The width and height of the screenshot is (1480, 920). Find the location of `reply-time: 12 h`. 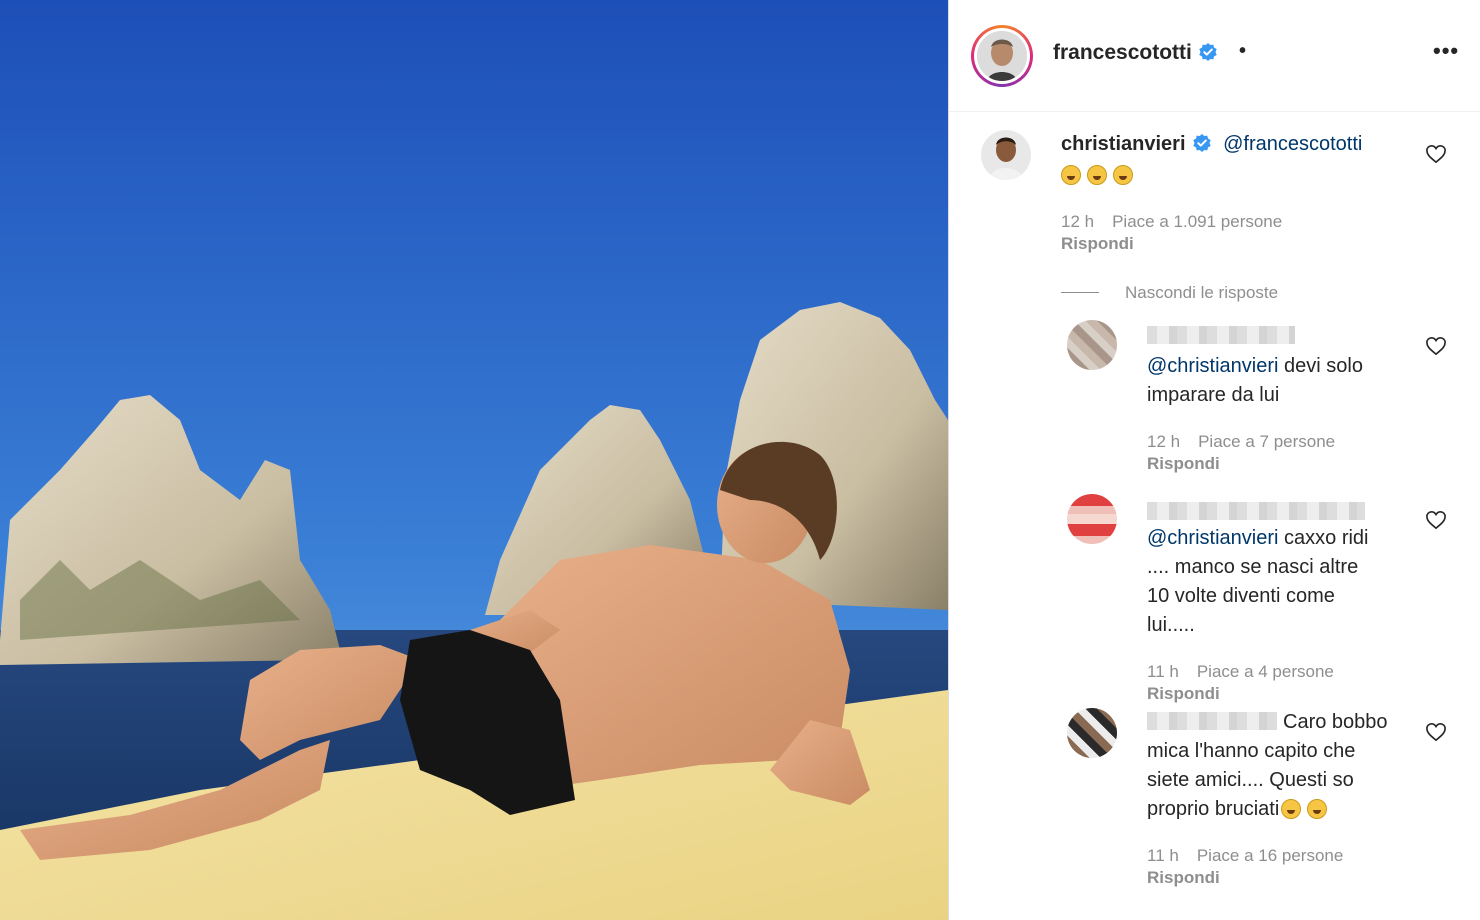

reply-time: 12 h is located at coordinates (1163, 441).